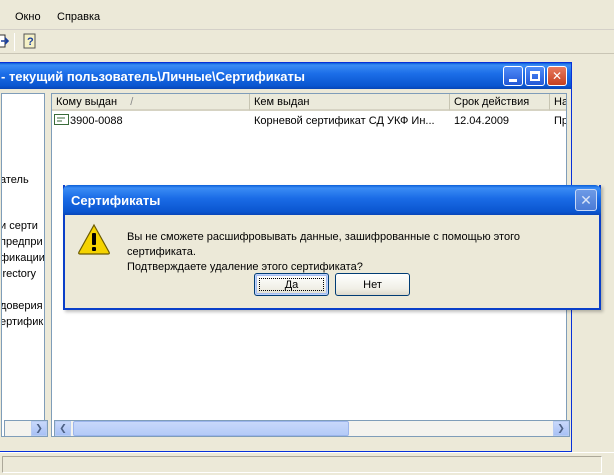  I want to click on tree-item: ертифик, so click(22, 322).